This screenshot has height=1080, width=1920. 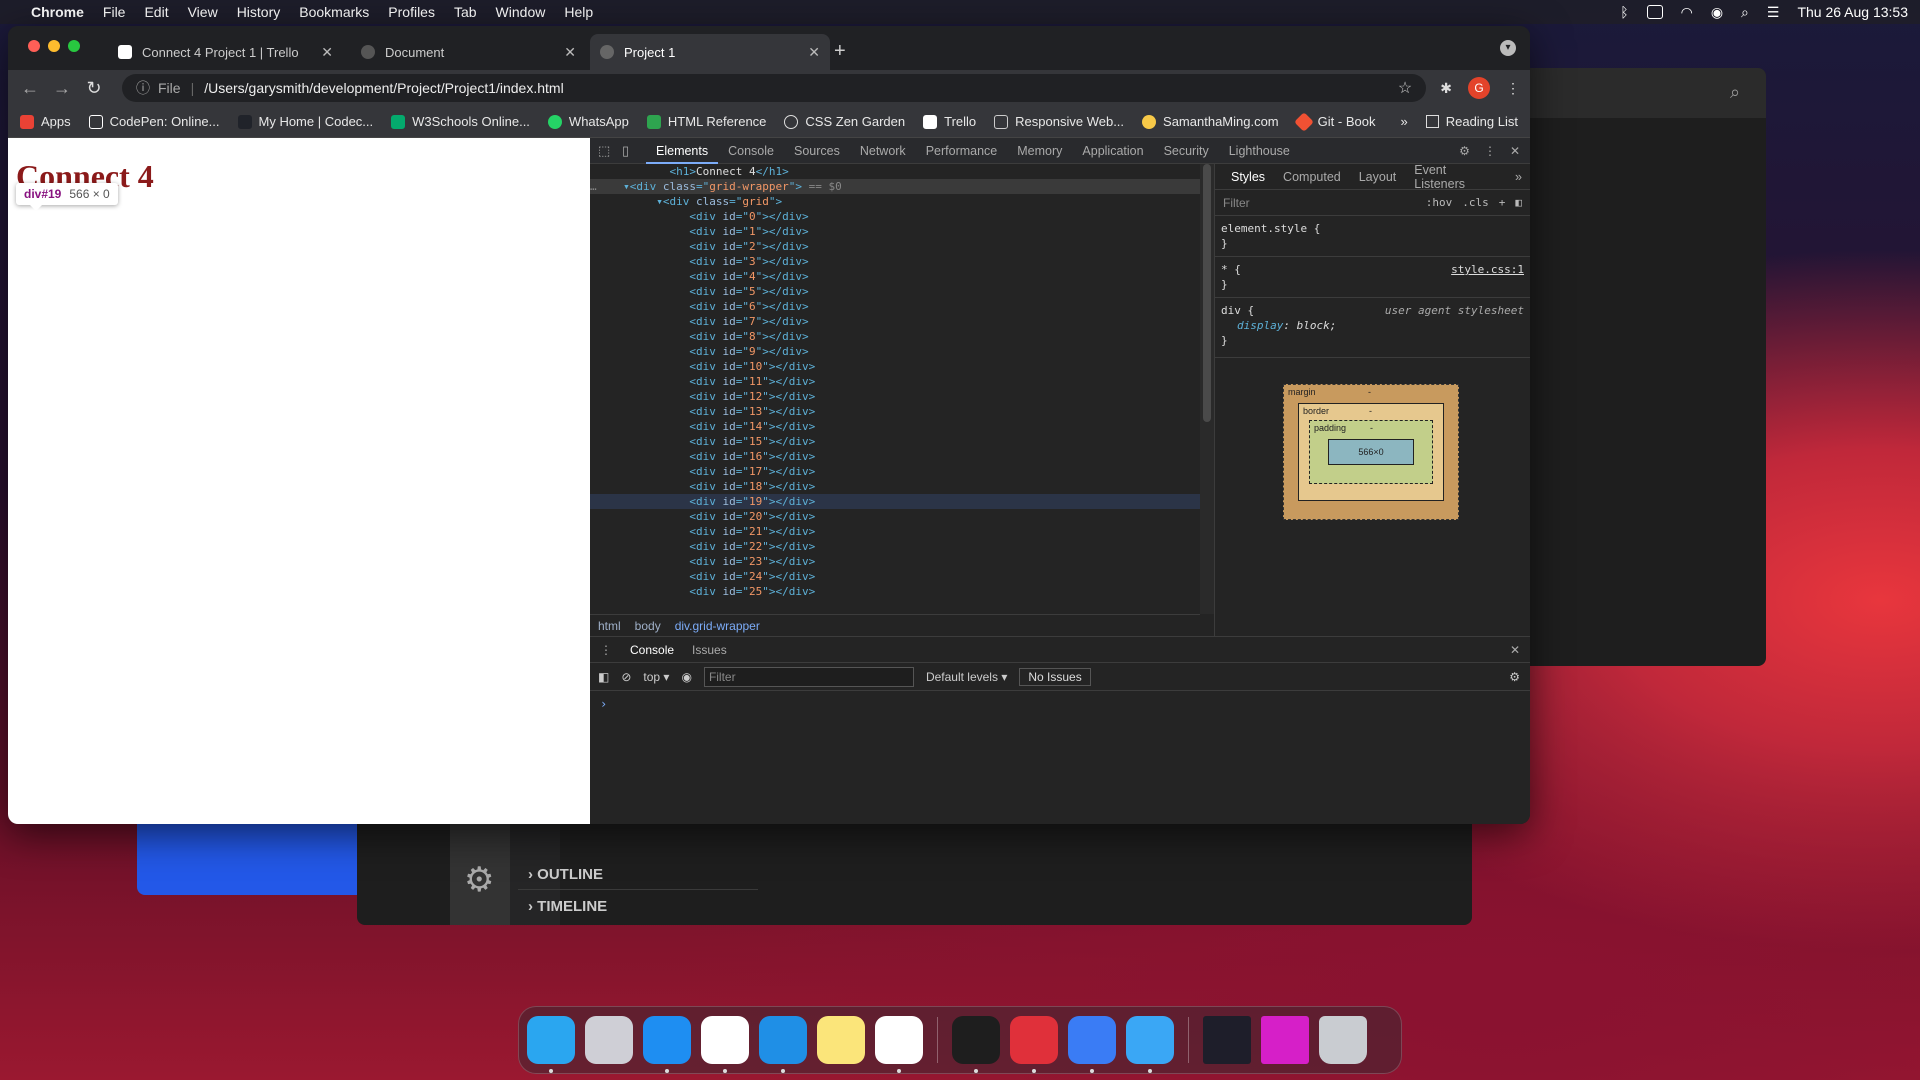 What do you see at coordinates (725, 1044) in the screenshot?
I see `dock-chrome-icon` at bounding box center [725, 1044].